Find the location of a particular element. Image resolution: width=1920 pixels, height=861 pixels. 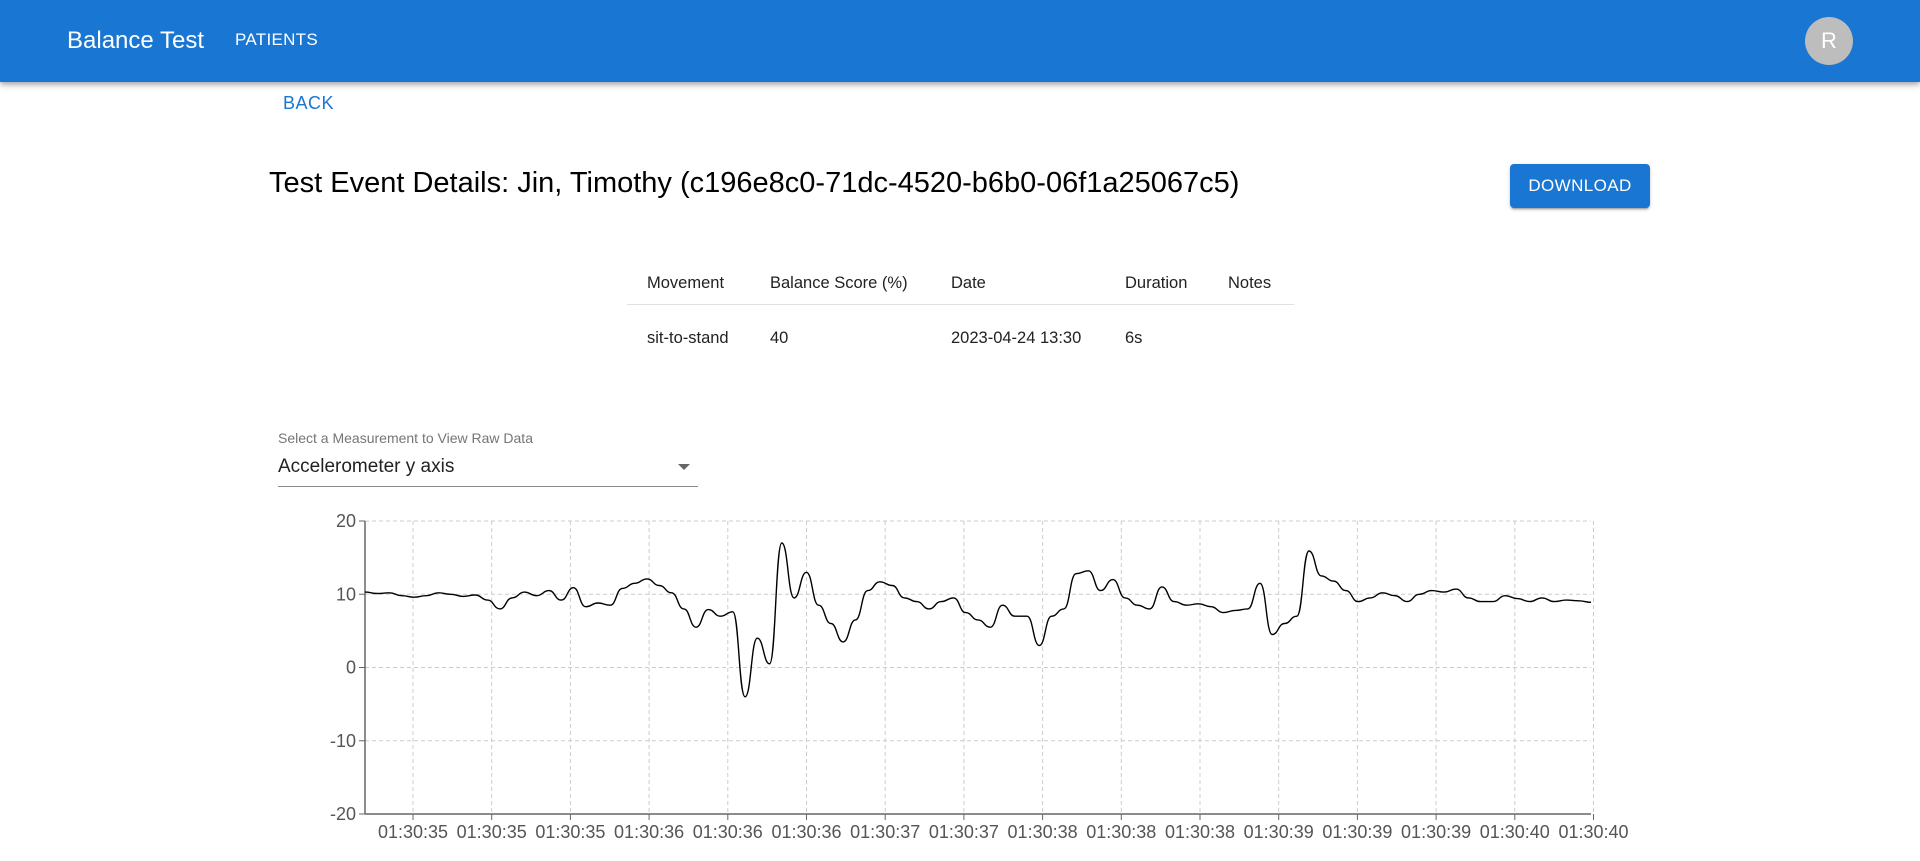

y-tick-label: 10 is located at coordinates (346, 594).